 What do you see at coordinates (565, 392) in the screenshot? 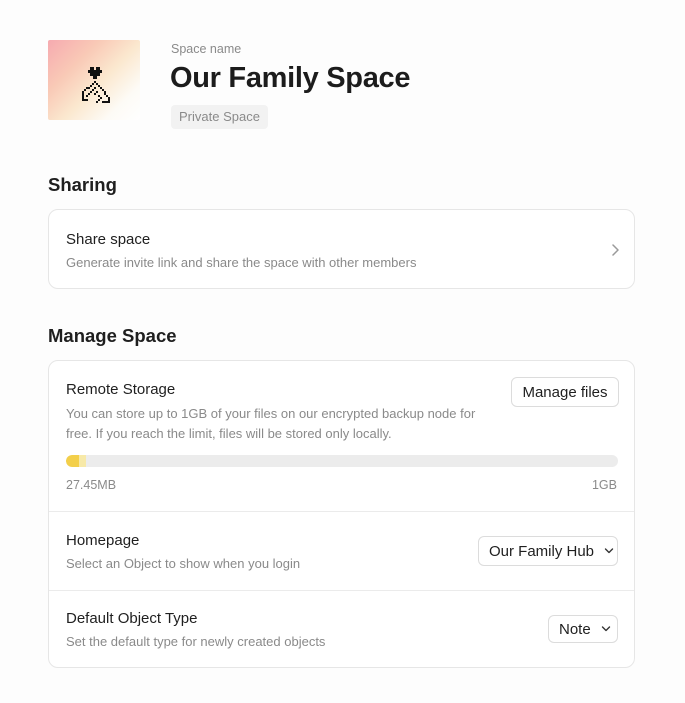
I see `manage-files-button: Manage files` at bounding box center [565, 392].